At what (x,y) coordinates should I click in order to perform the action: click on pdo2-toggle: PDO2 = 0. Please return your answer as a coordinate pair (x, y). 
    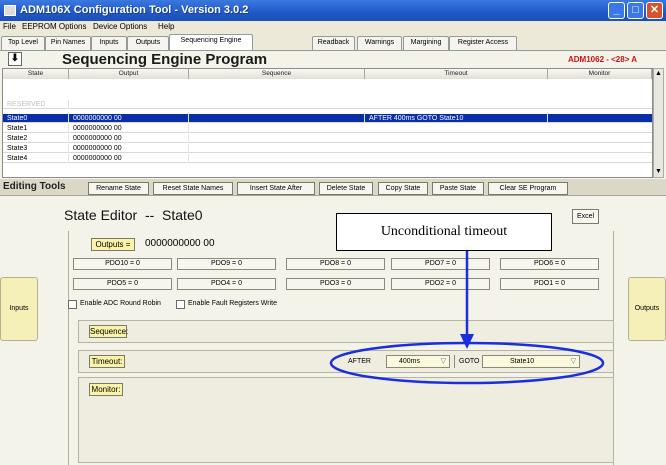
    Looking at the image, I should click on (440, 284).